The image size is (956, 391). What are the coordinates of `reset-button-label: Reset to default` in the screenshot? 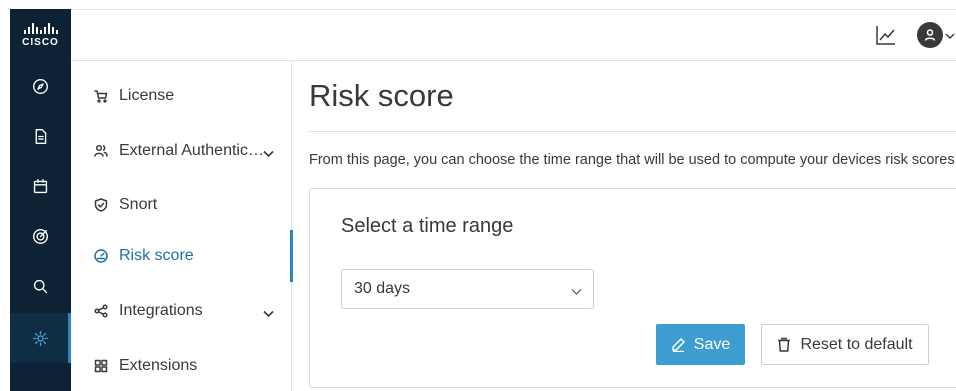 It's located at (856, 344).